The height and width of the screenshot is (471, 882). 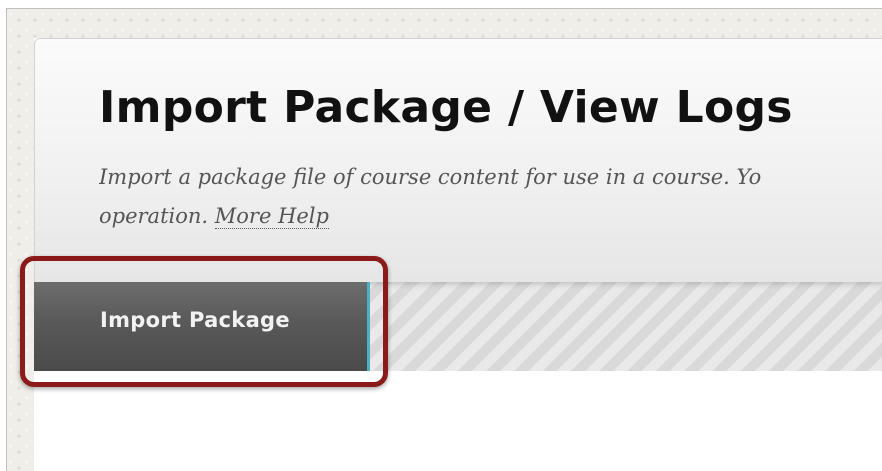 I want to click on more-help-link: More Help, so click(x=271, y=216).